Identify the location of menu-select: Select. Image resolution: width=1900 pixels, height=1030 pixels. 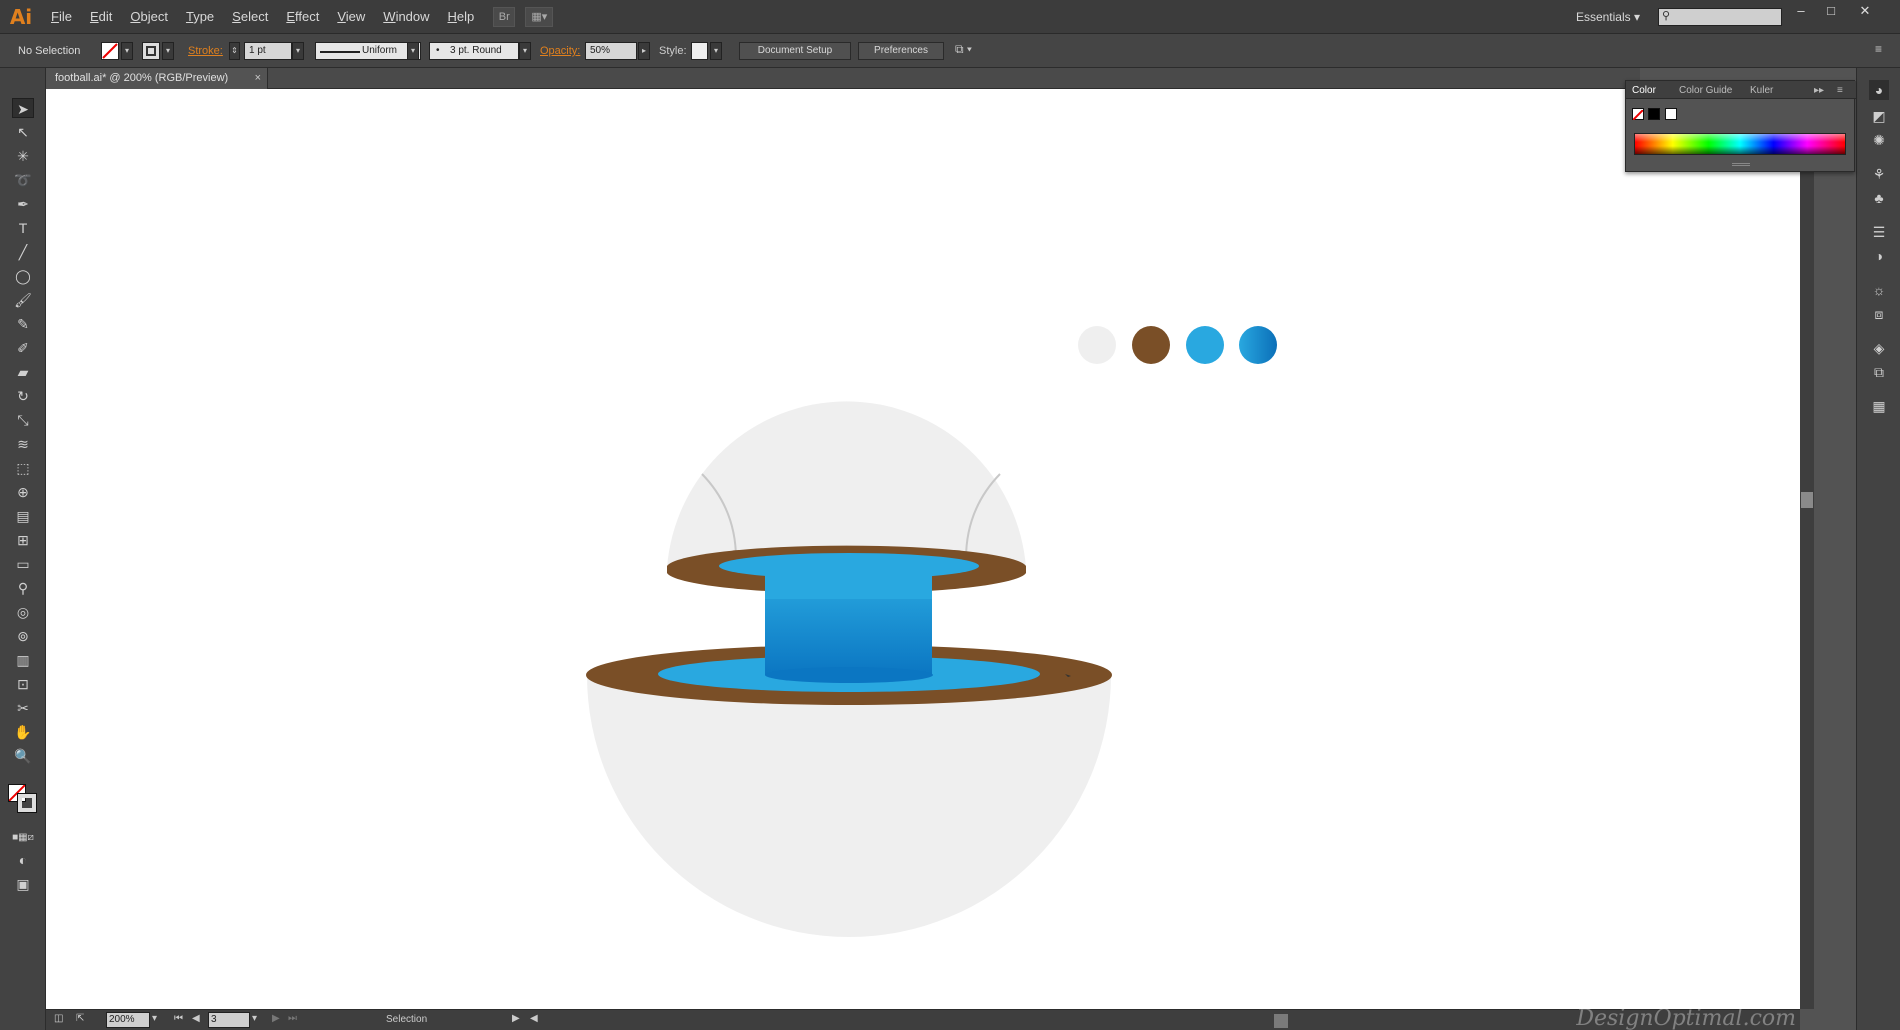
(250, 16).